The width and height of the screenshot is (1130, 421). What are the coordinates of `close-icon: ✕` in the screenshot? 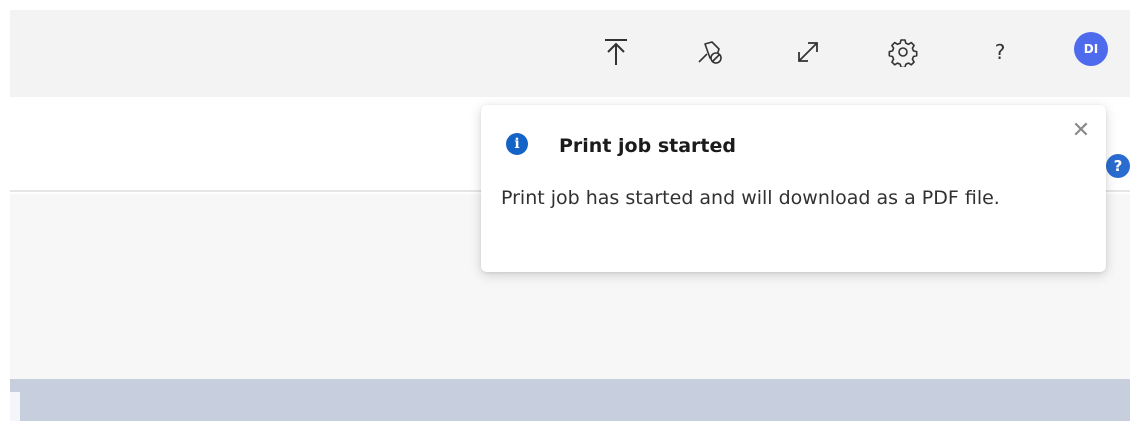 It's located at (1081, 130).